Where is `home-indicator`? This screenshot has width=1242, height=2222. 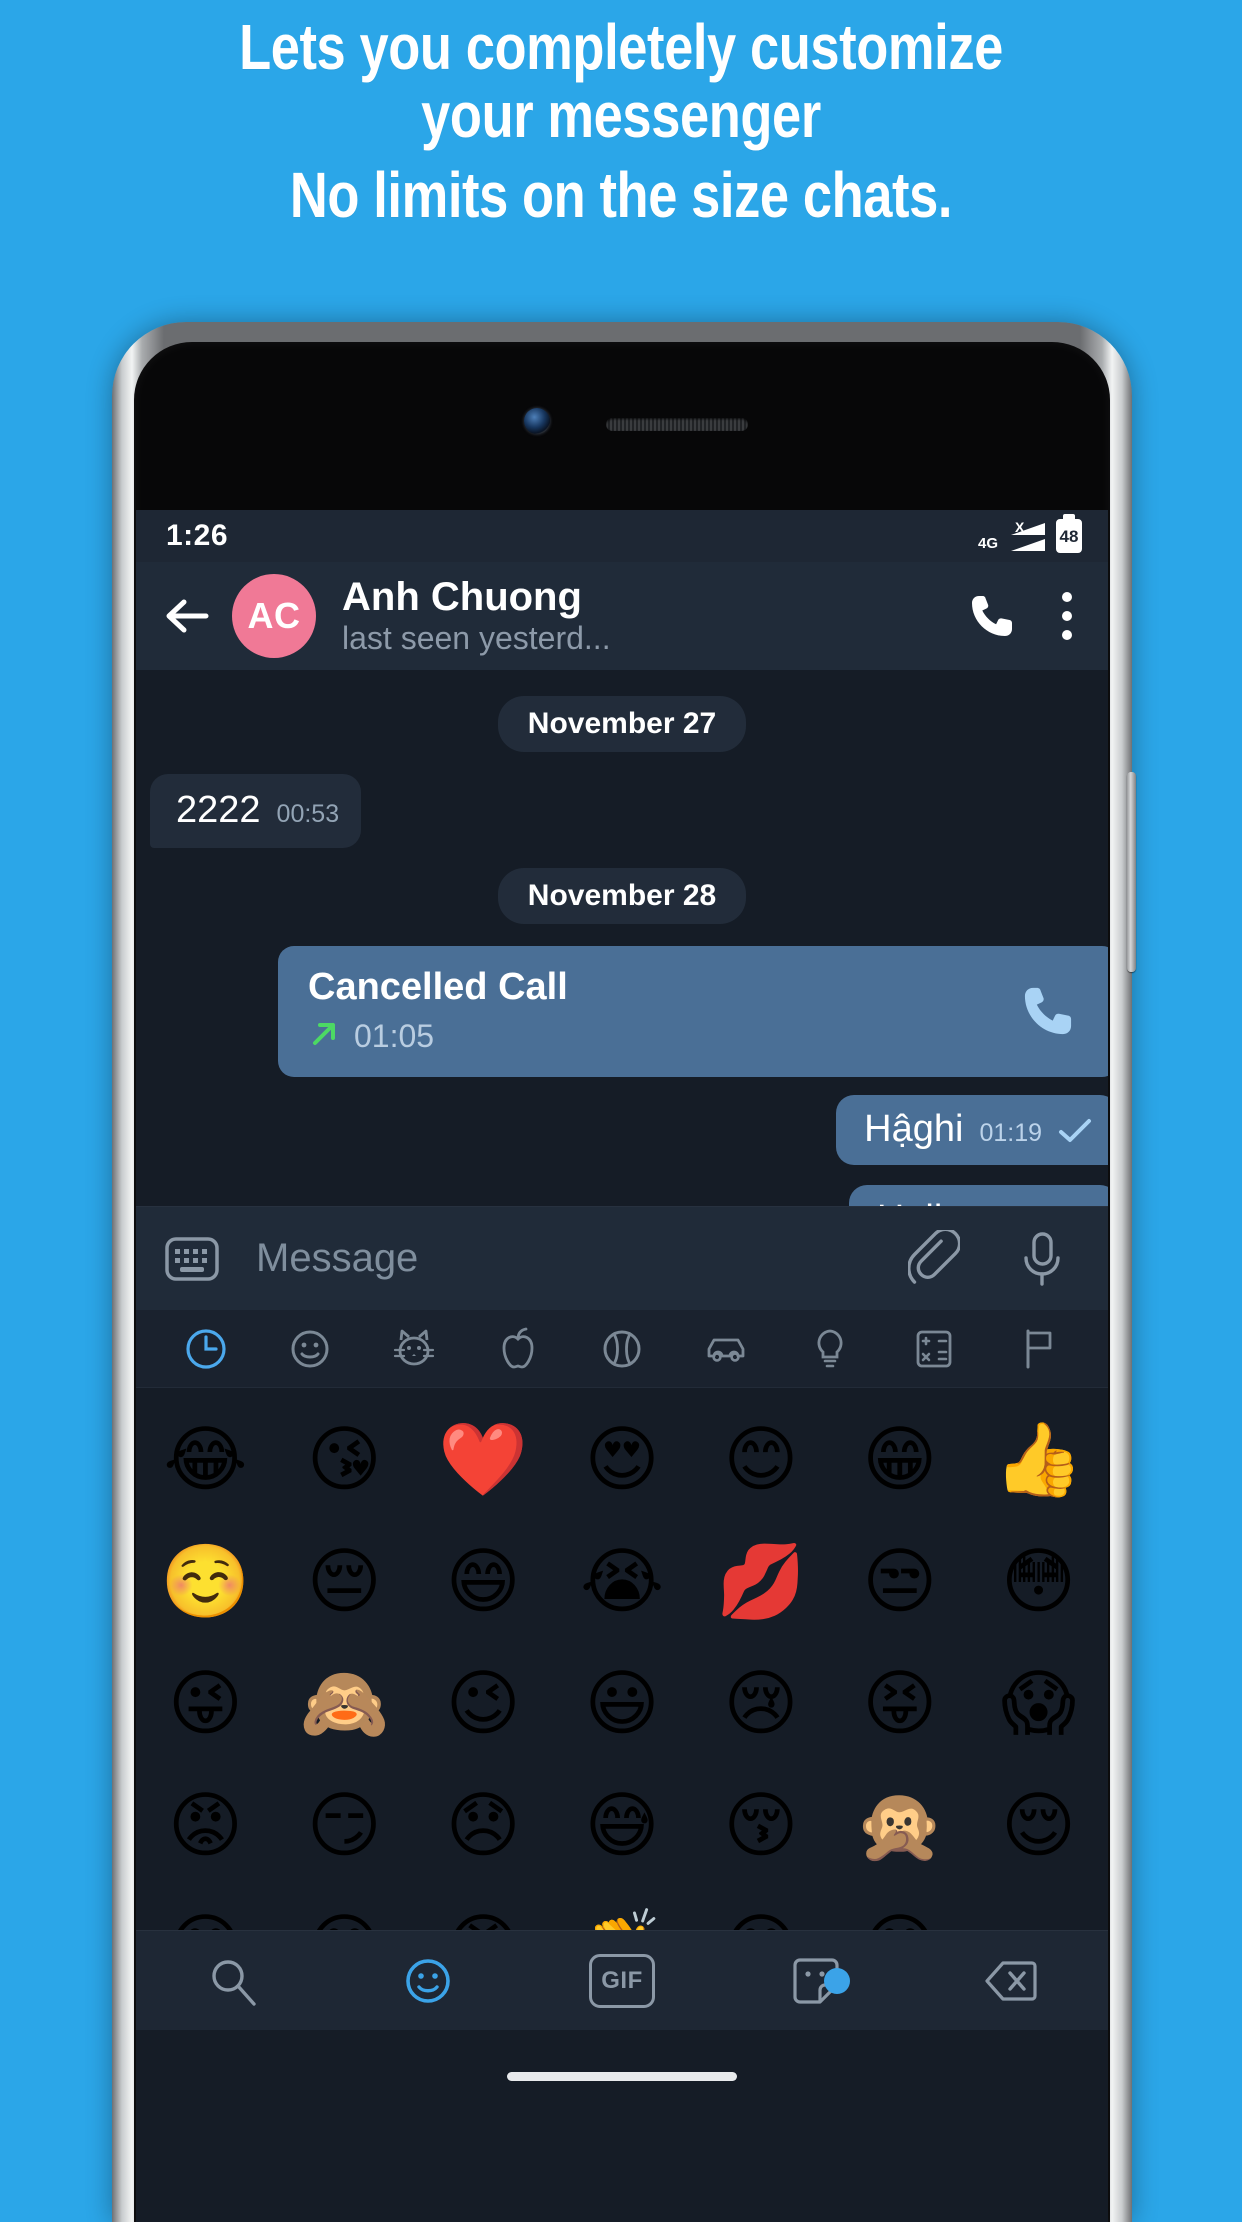 home-indicator is located at coordinates (622, 2076).